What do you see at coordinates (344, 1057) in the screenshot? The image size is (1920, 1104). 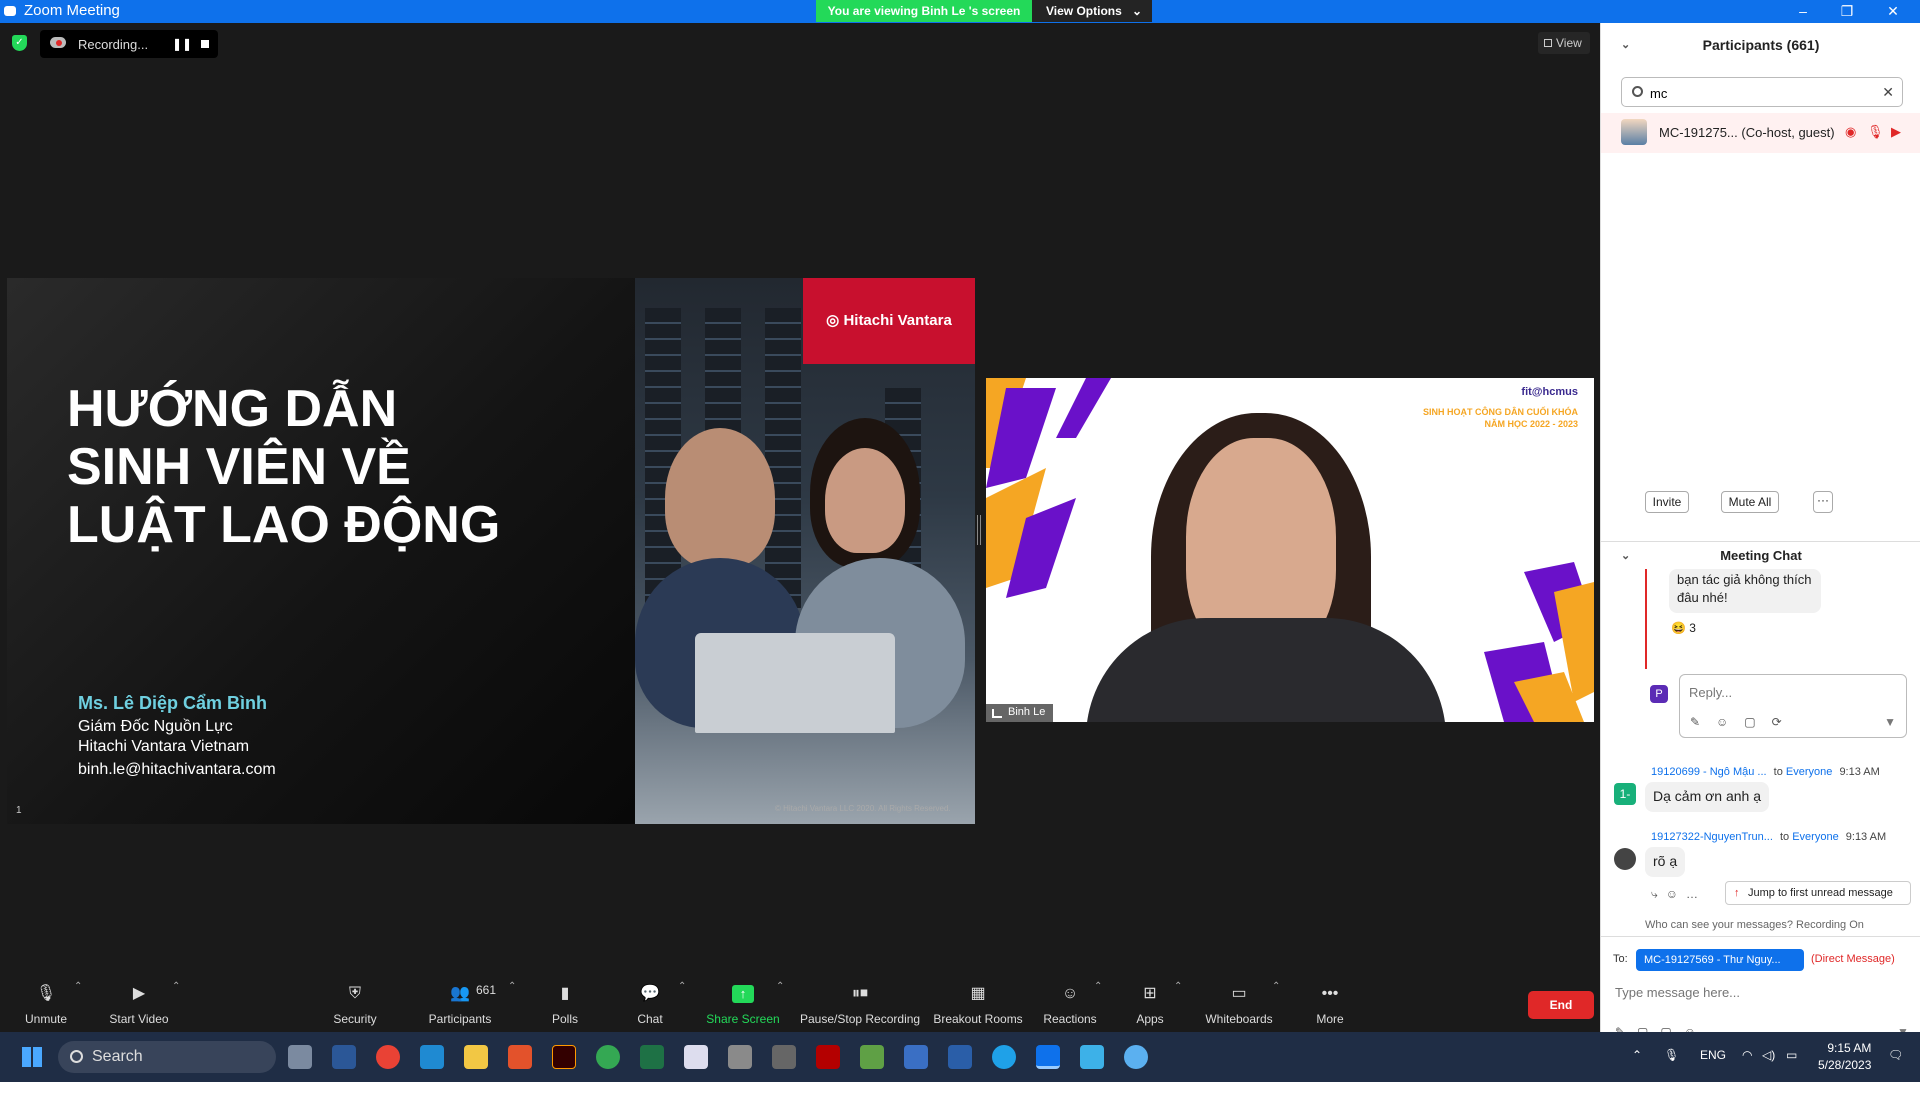 I see `word-icon` at bounding box center [344, 1057].